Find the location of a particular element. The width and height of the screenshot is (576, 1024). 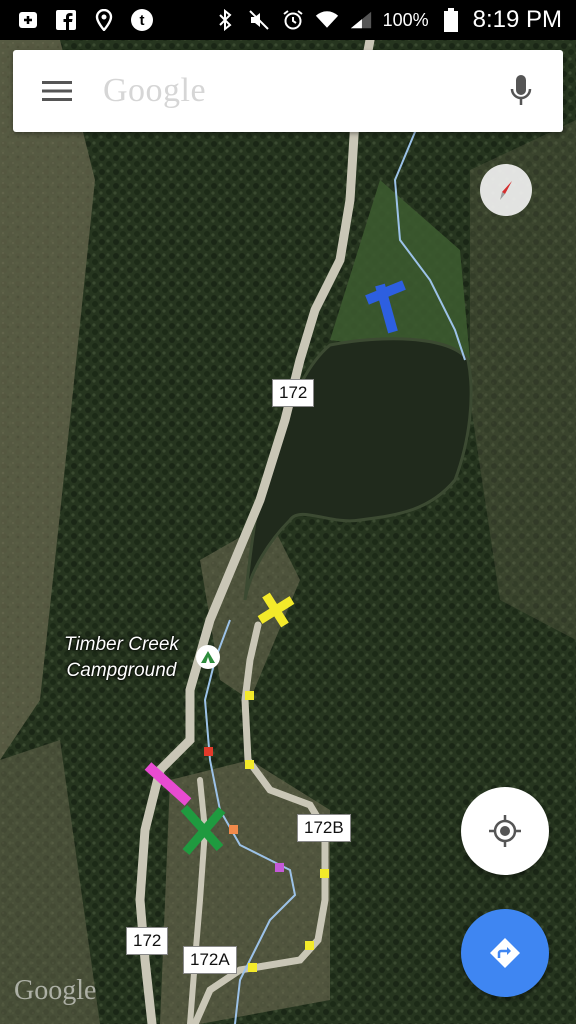

search-bar: Google is located at coordinates (288, 91).